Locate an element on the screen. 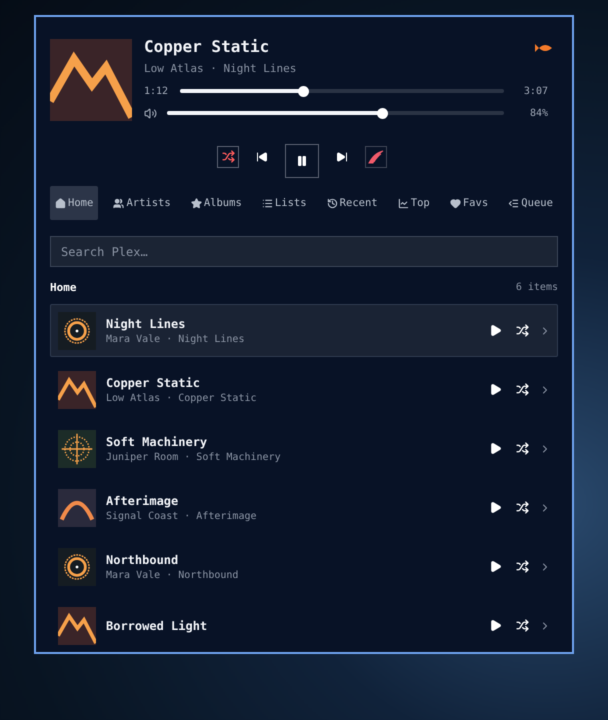 The image size is (608, 720). section-title: Home is located at coordinates (63, 287).